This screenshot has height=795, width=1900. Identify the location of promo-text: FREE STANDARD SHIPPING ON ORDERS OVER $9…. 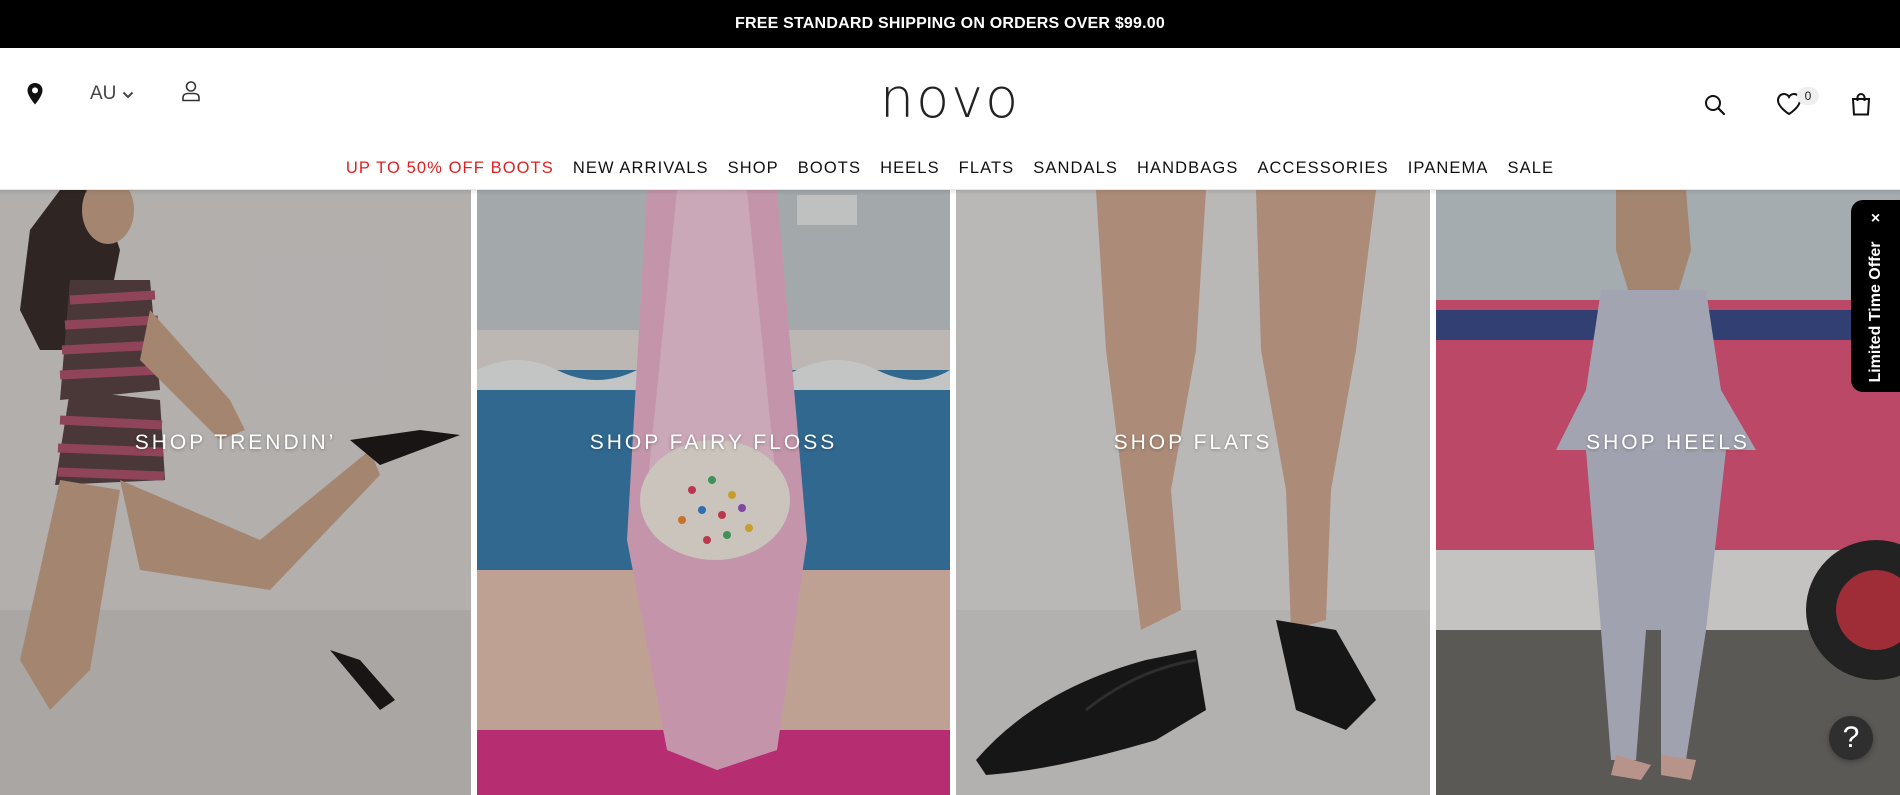
(950, 23).